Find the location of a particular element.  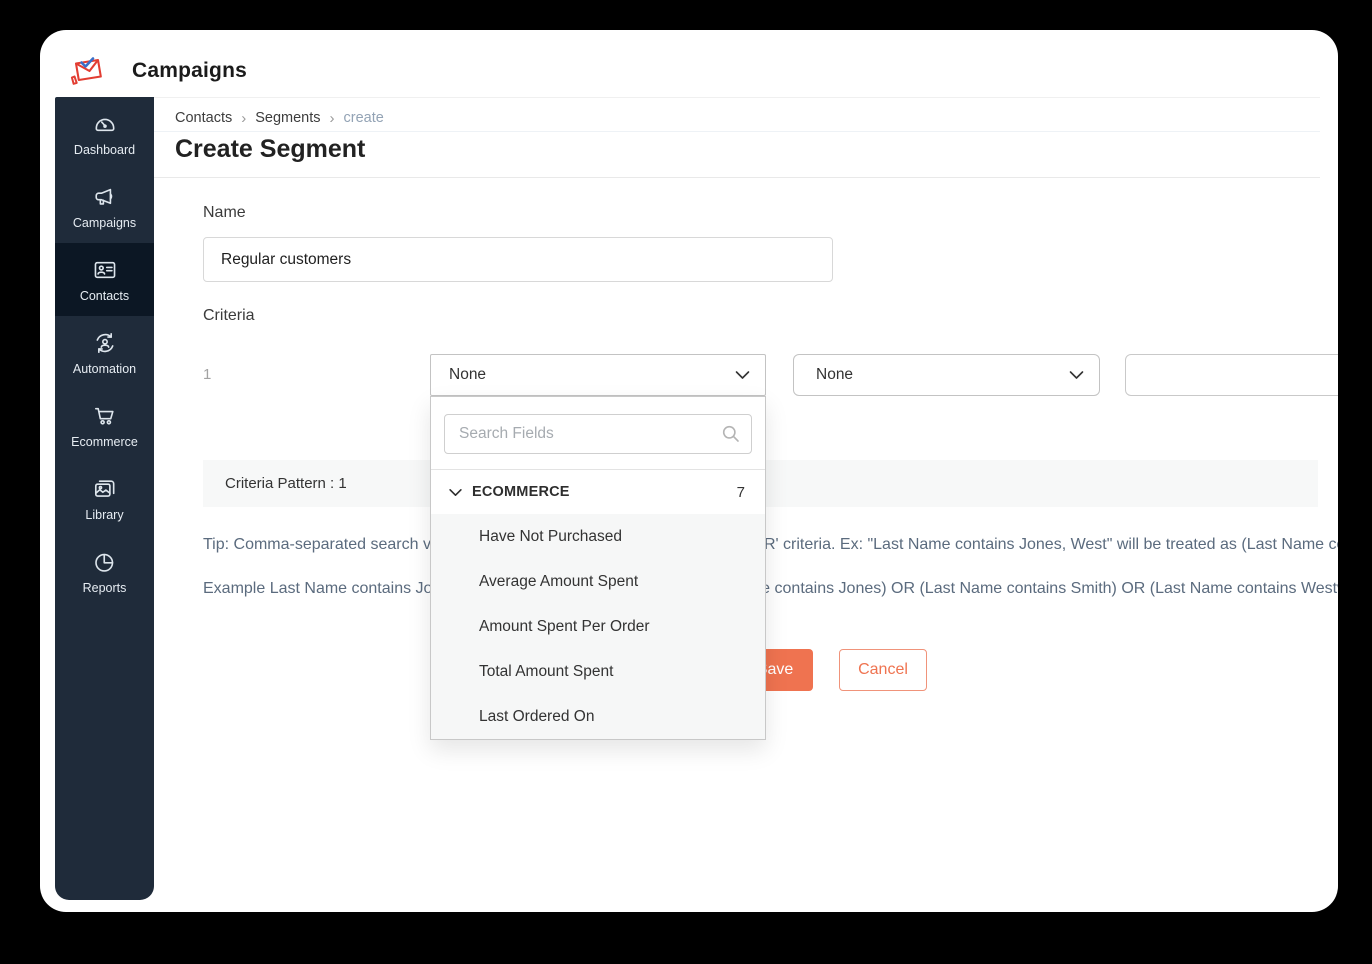

megaphone-icon is located at coordinates (103, 196).